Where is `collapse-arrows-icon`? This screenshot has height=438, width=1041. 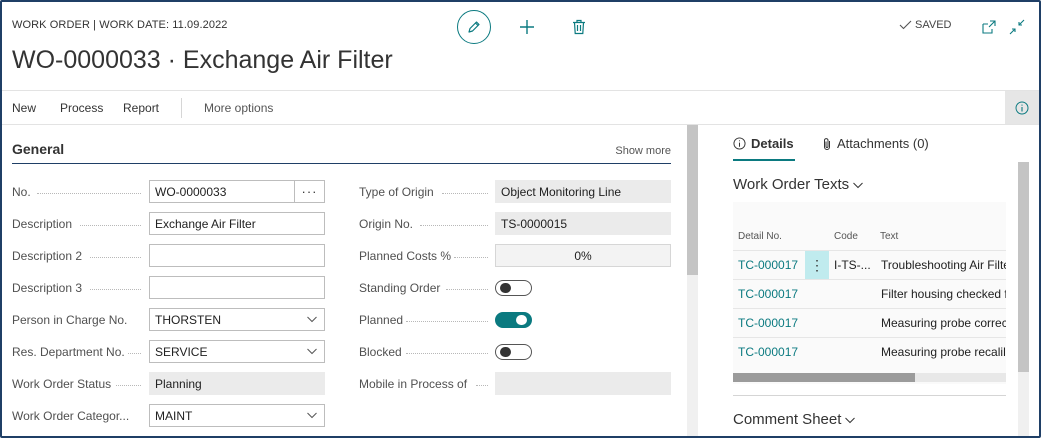 collapse-arrows-icon is located at coordinates (1017, 27).